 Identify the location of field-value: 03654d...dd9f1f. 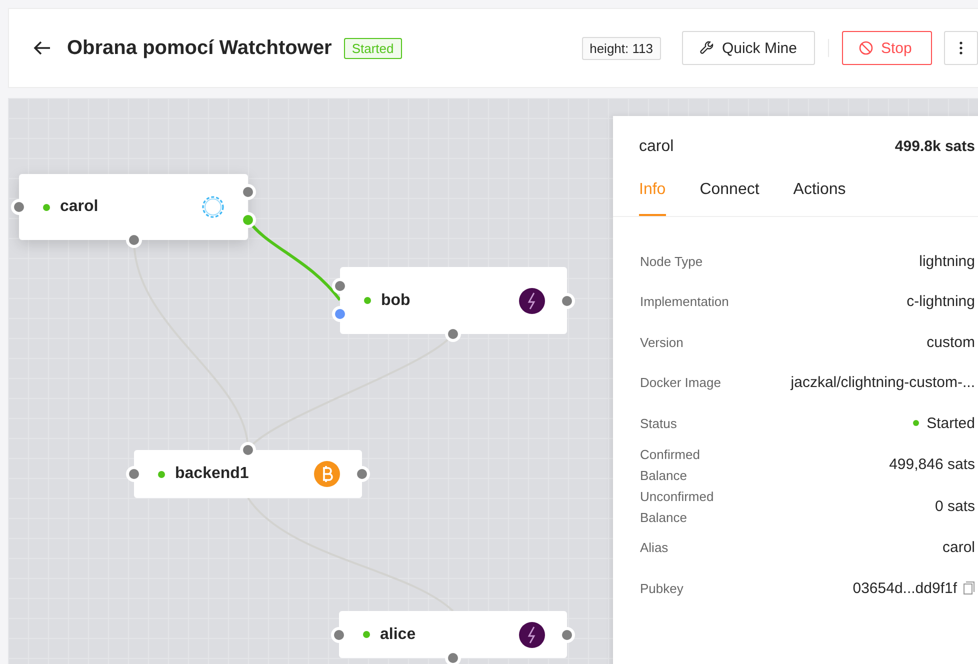
(904, 588).